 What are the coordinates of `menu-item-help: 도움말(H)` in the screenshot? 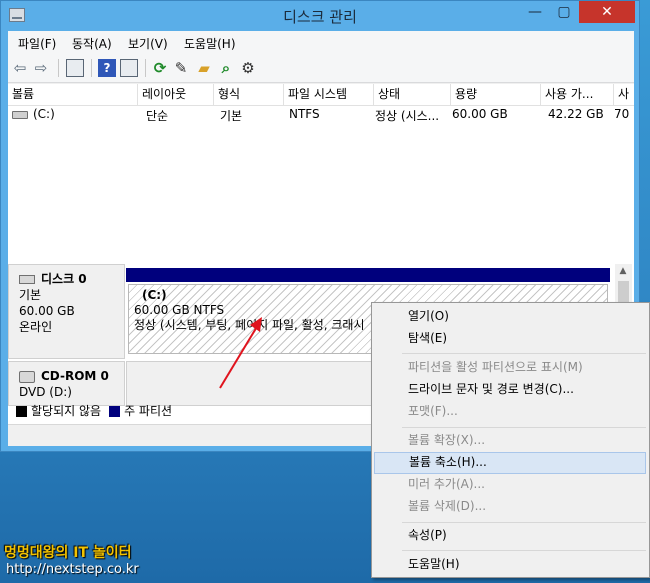 It's located at (510, 565).